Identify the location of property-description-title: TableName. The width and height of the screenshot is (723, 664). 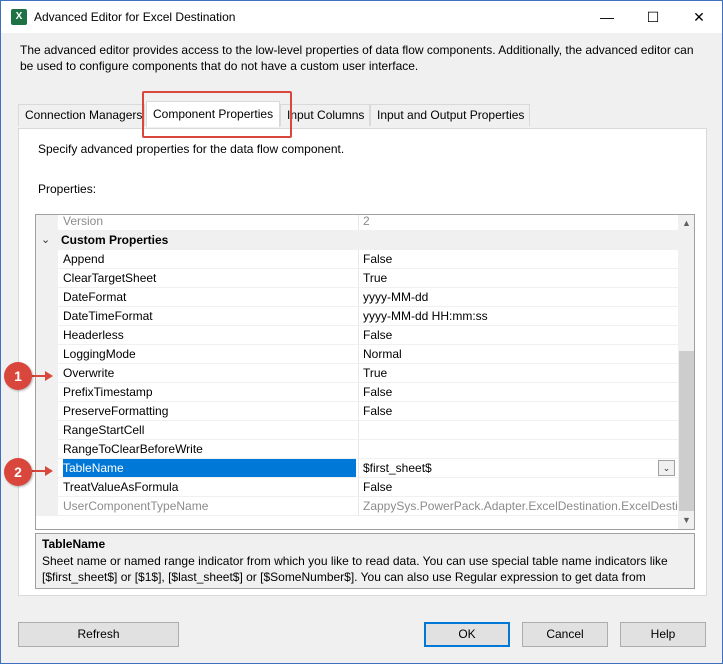
(74, 544).